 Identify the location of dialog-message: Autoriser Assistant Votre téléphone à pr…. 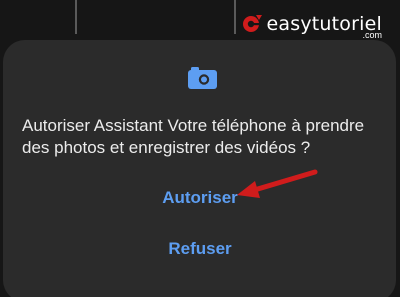
(193, 136).